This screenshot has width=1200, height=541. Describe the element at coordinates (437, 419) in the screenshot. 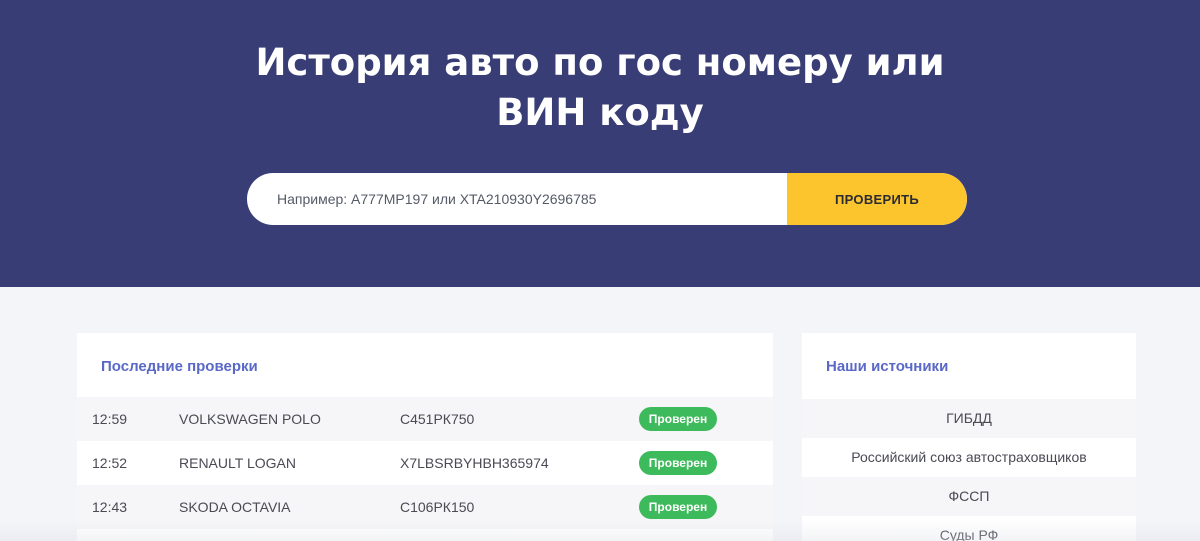

I see `car-plate: С451РК750` at that location.